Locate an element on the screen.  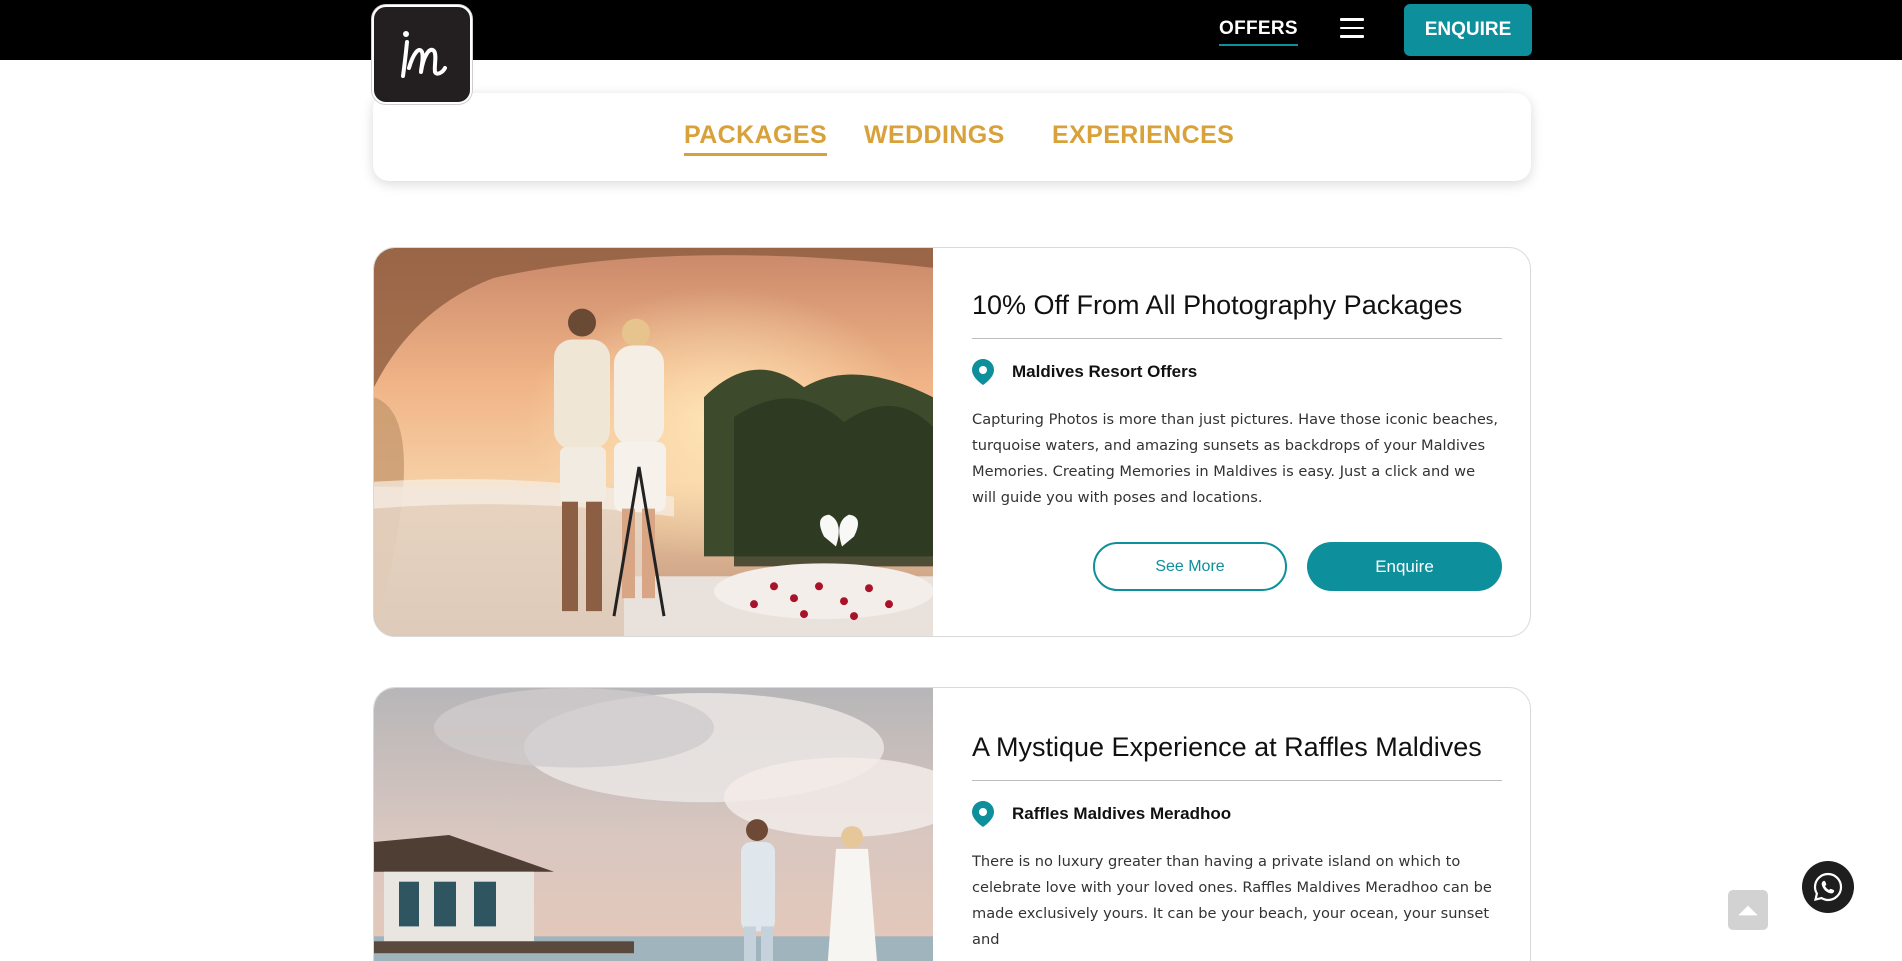
offer-title: 10% Off From All Photography Packages is located at coordinates (1217, 305).